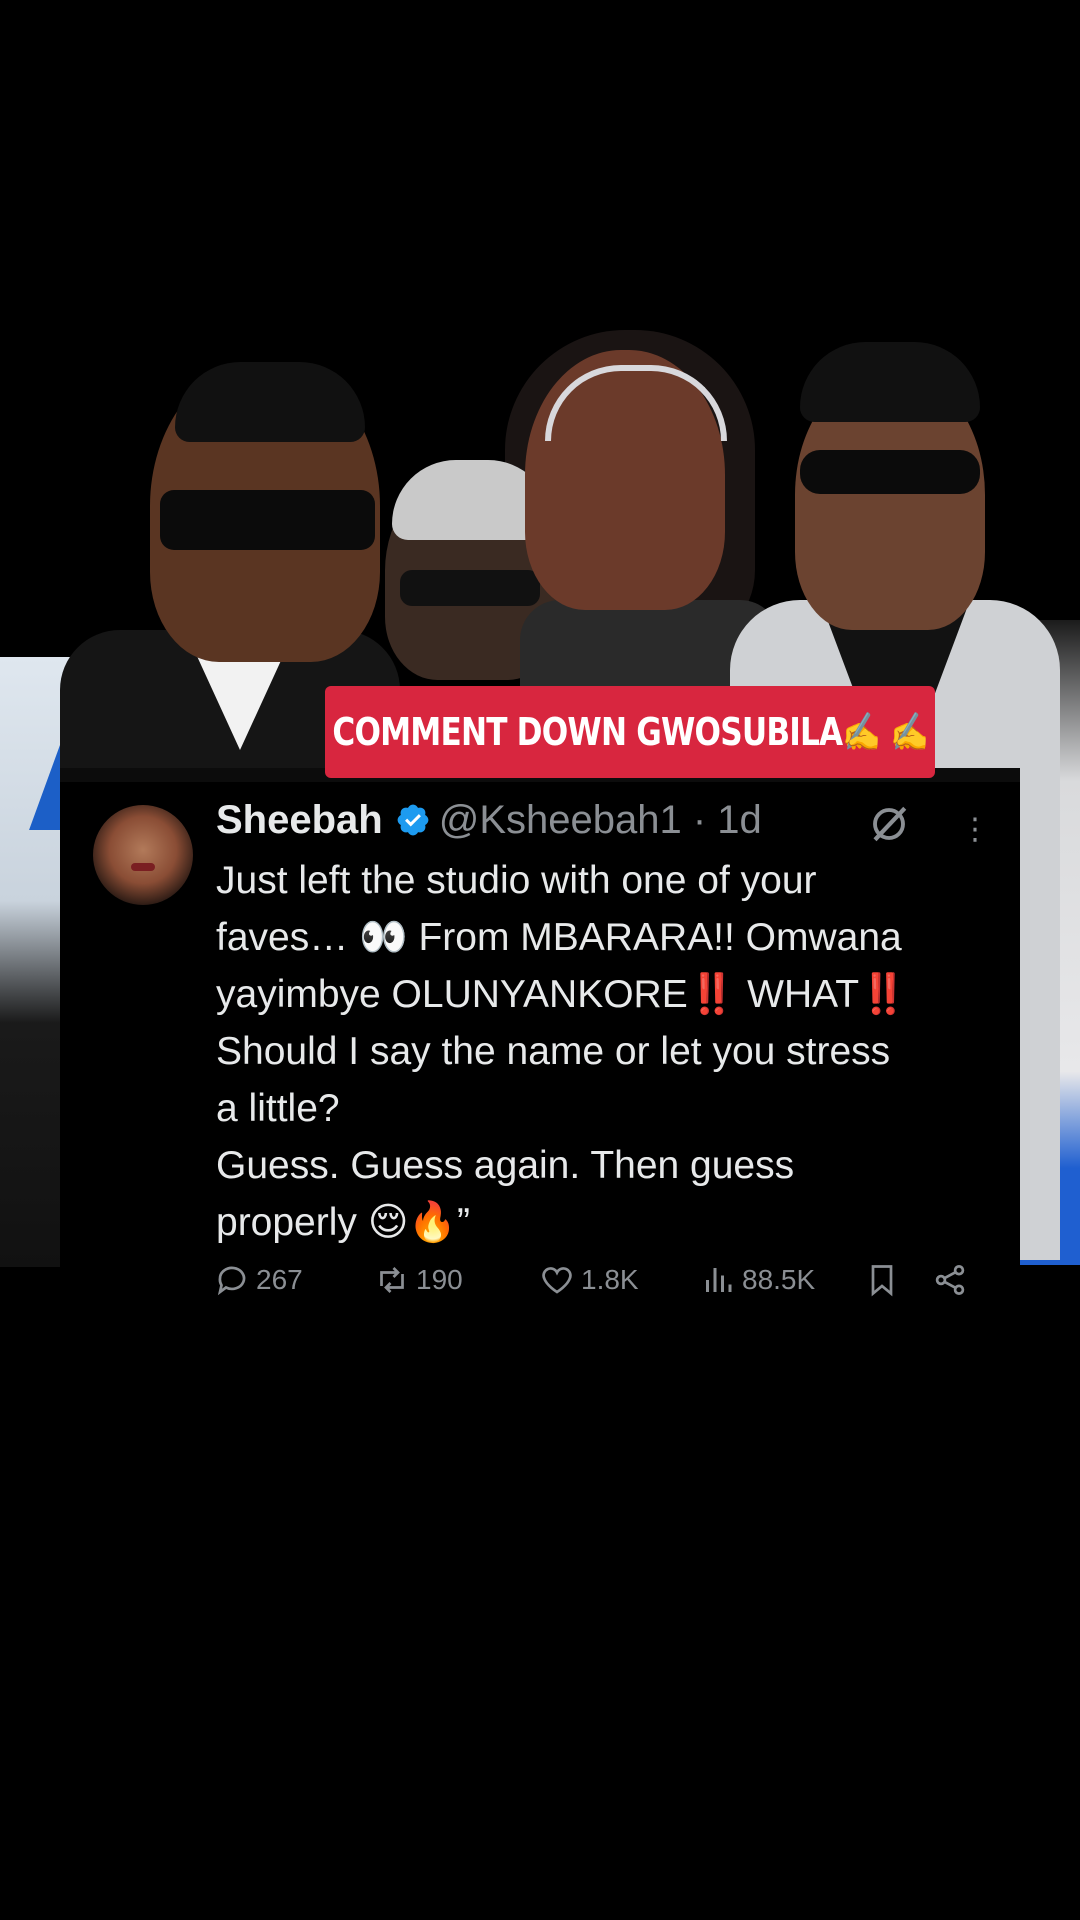 The height and width of the screenshot is (1920, 1080). I want to click on banner-text: COMMENT DOWN GWOSUBILA✍️ ✍️, so click(630, 731).